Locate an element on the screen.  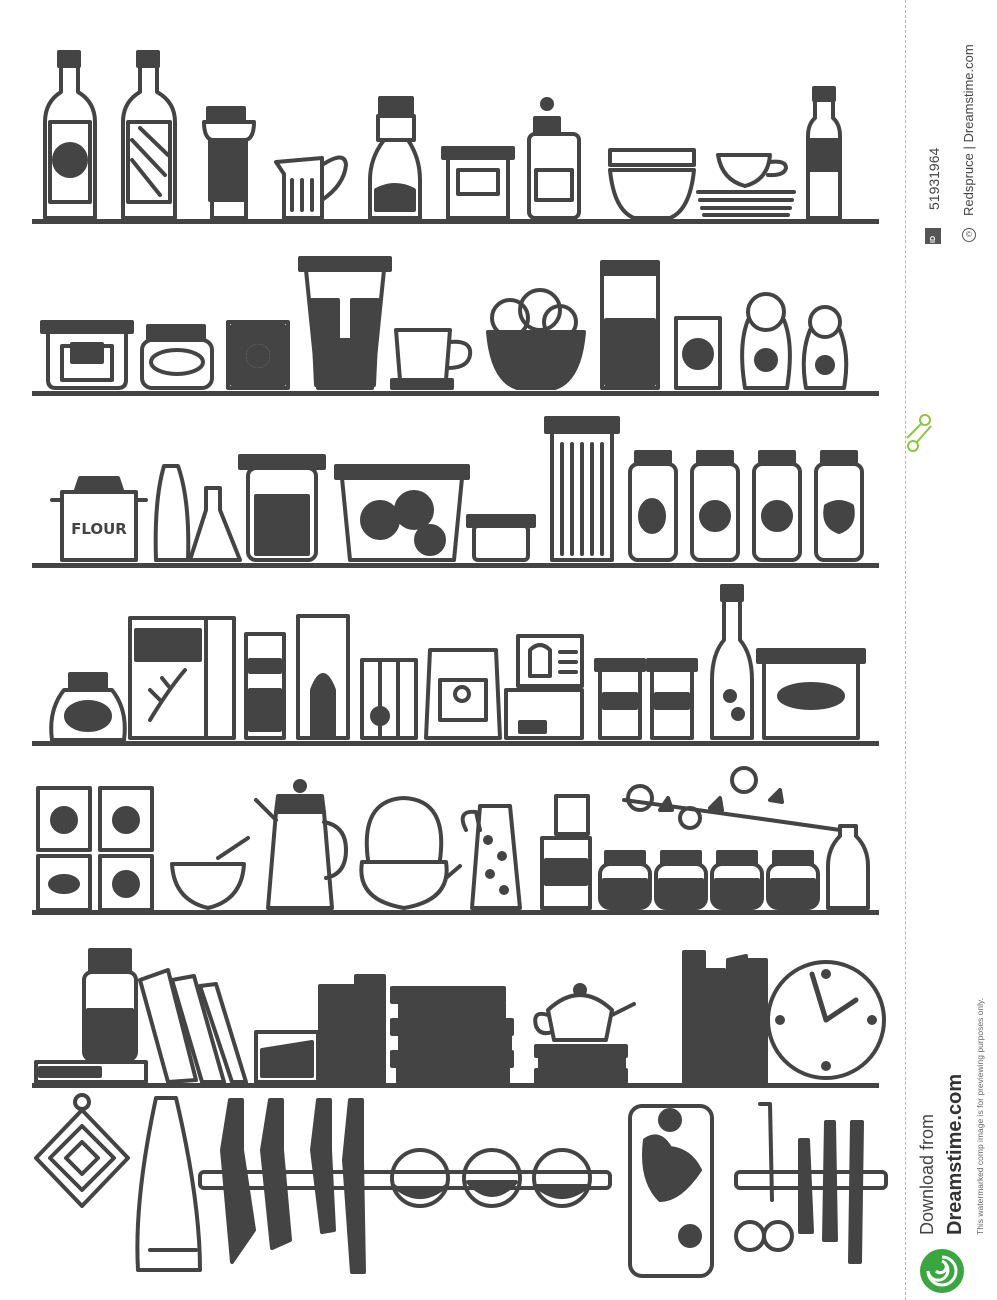
grater-icon is located at coordinates (491, 857).